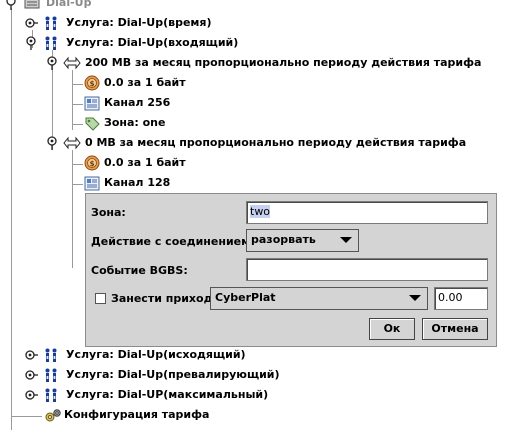 This screenshot has width=531, height=430. Describe the element at coordinates (137, 182) in the screenshot. I see `tree-node-label: Канал 128` at that location.